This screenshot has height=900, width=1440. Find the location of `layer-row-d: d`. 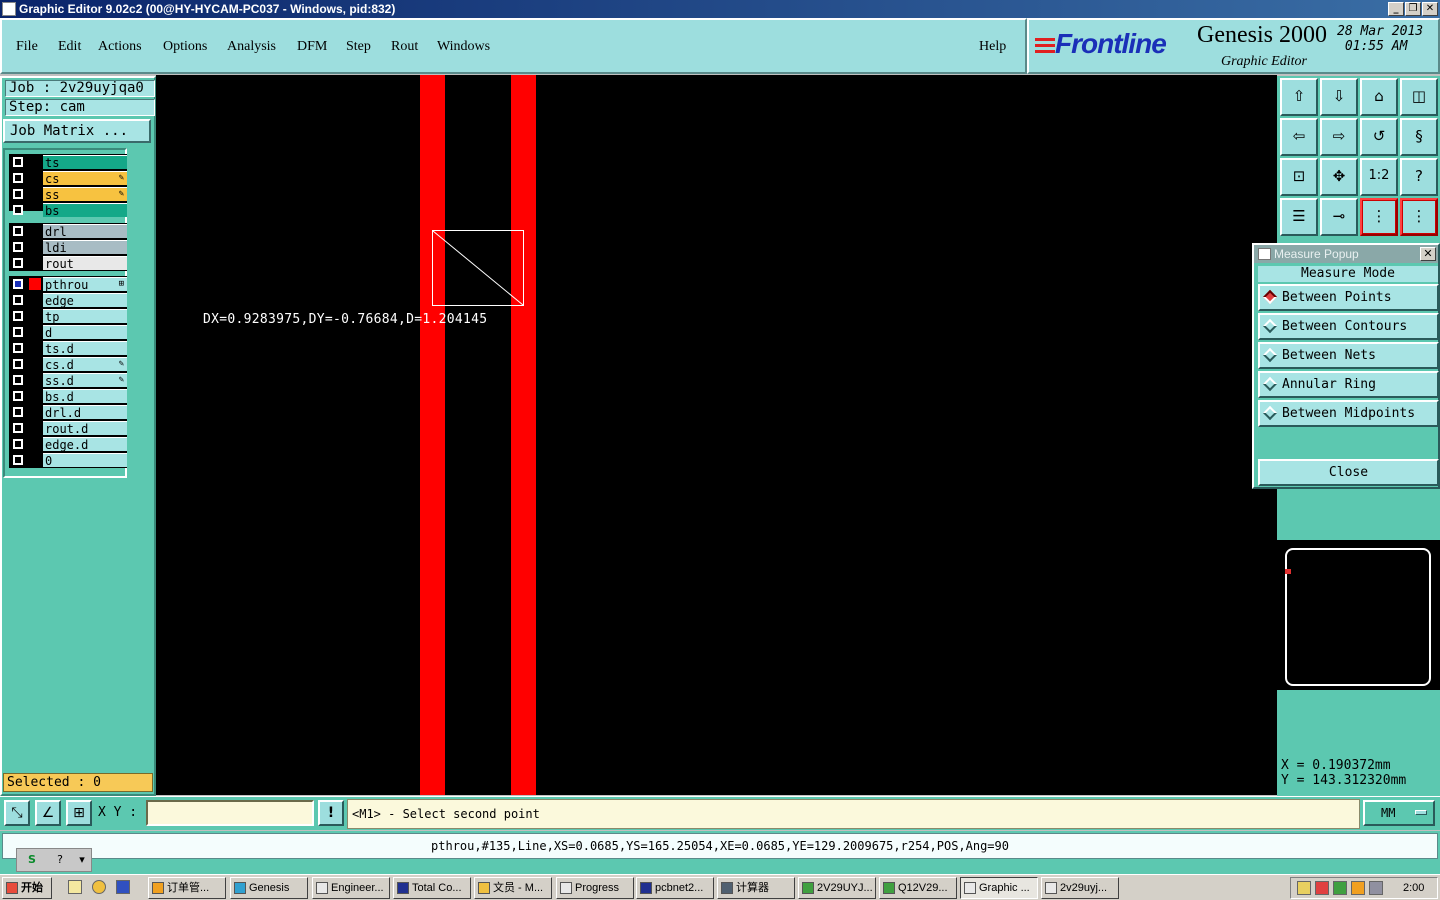

layer-row-d: d is located at coordinates (68, 332).